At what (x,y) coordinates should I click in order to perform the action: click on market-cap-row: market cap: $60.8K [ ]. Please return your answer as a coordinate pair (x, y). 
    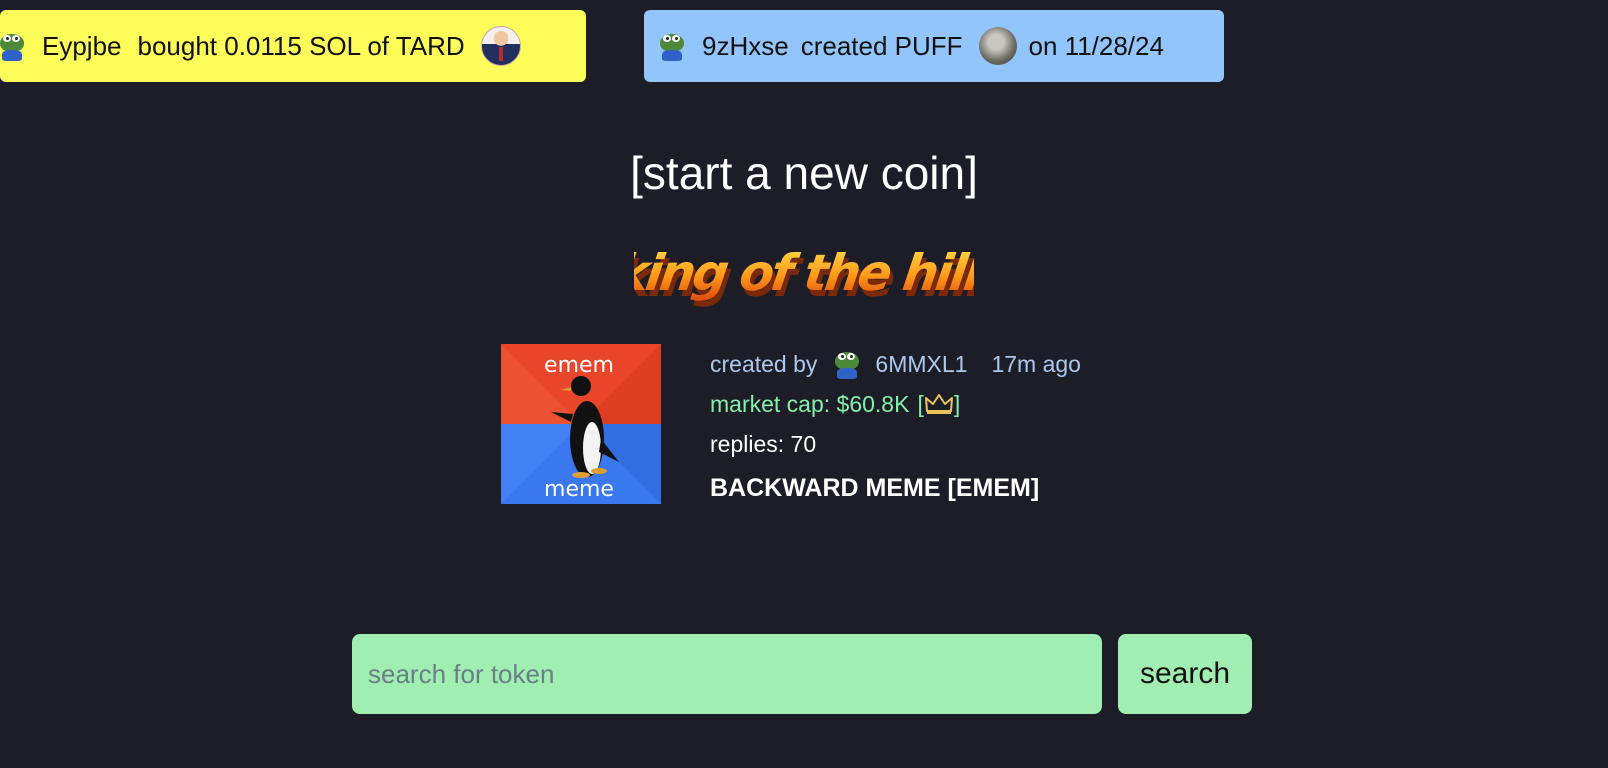
    Looking at the image, I should click on (895, 404).